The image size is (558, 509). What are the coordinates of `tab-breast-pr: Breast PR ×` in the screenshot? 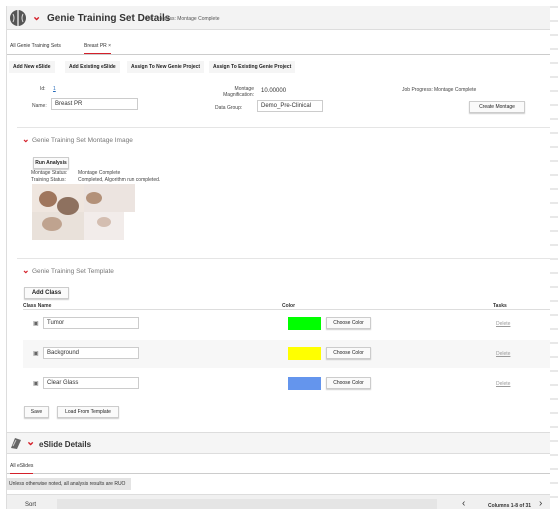 It's located at (98, 48).